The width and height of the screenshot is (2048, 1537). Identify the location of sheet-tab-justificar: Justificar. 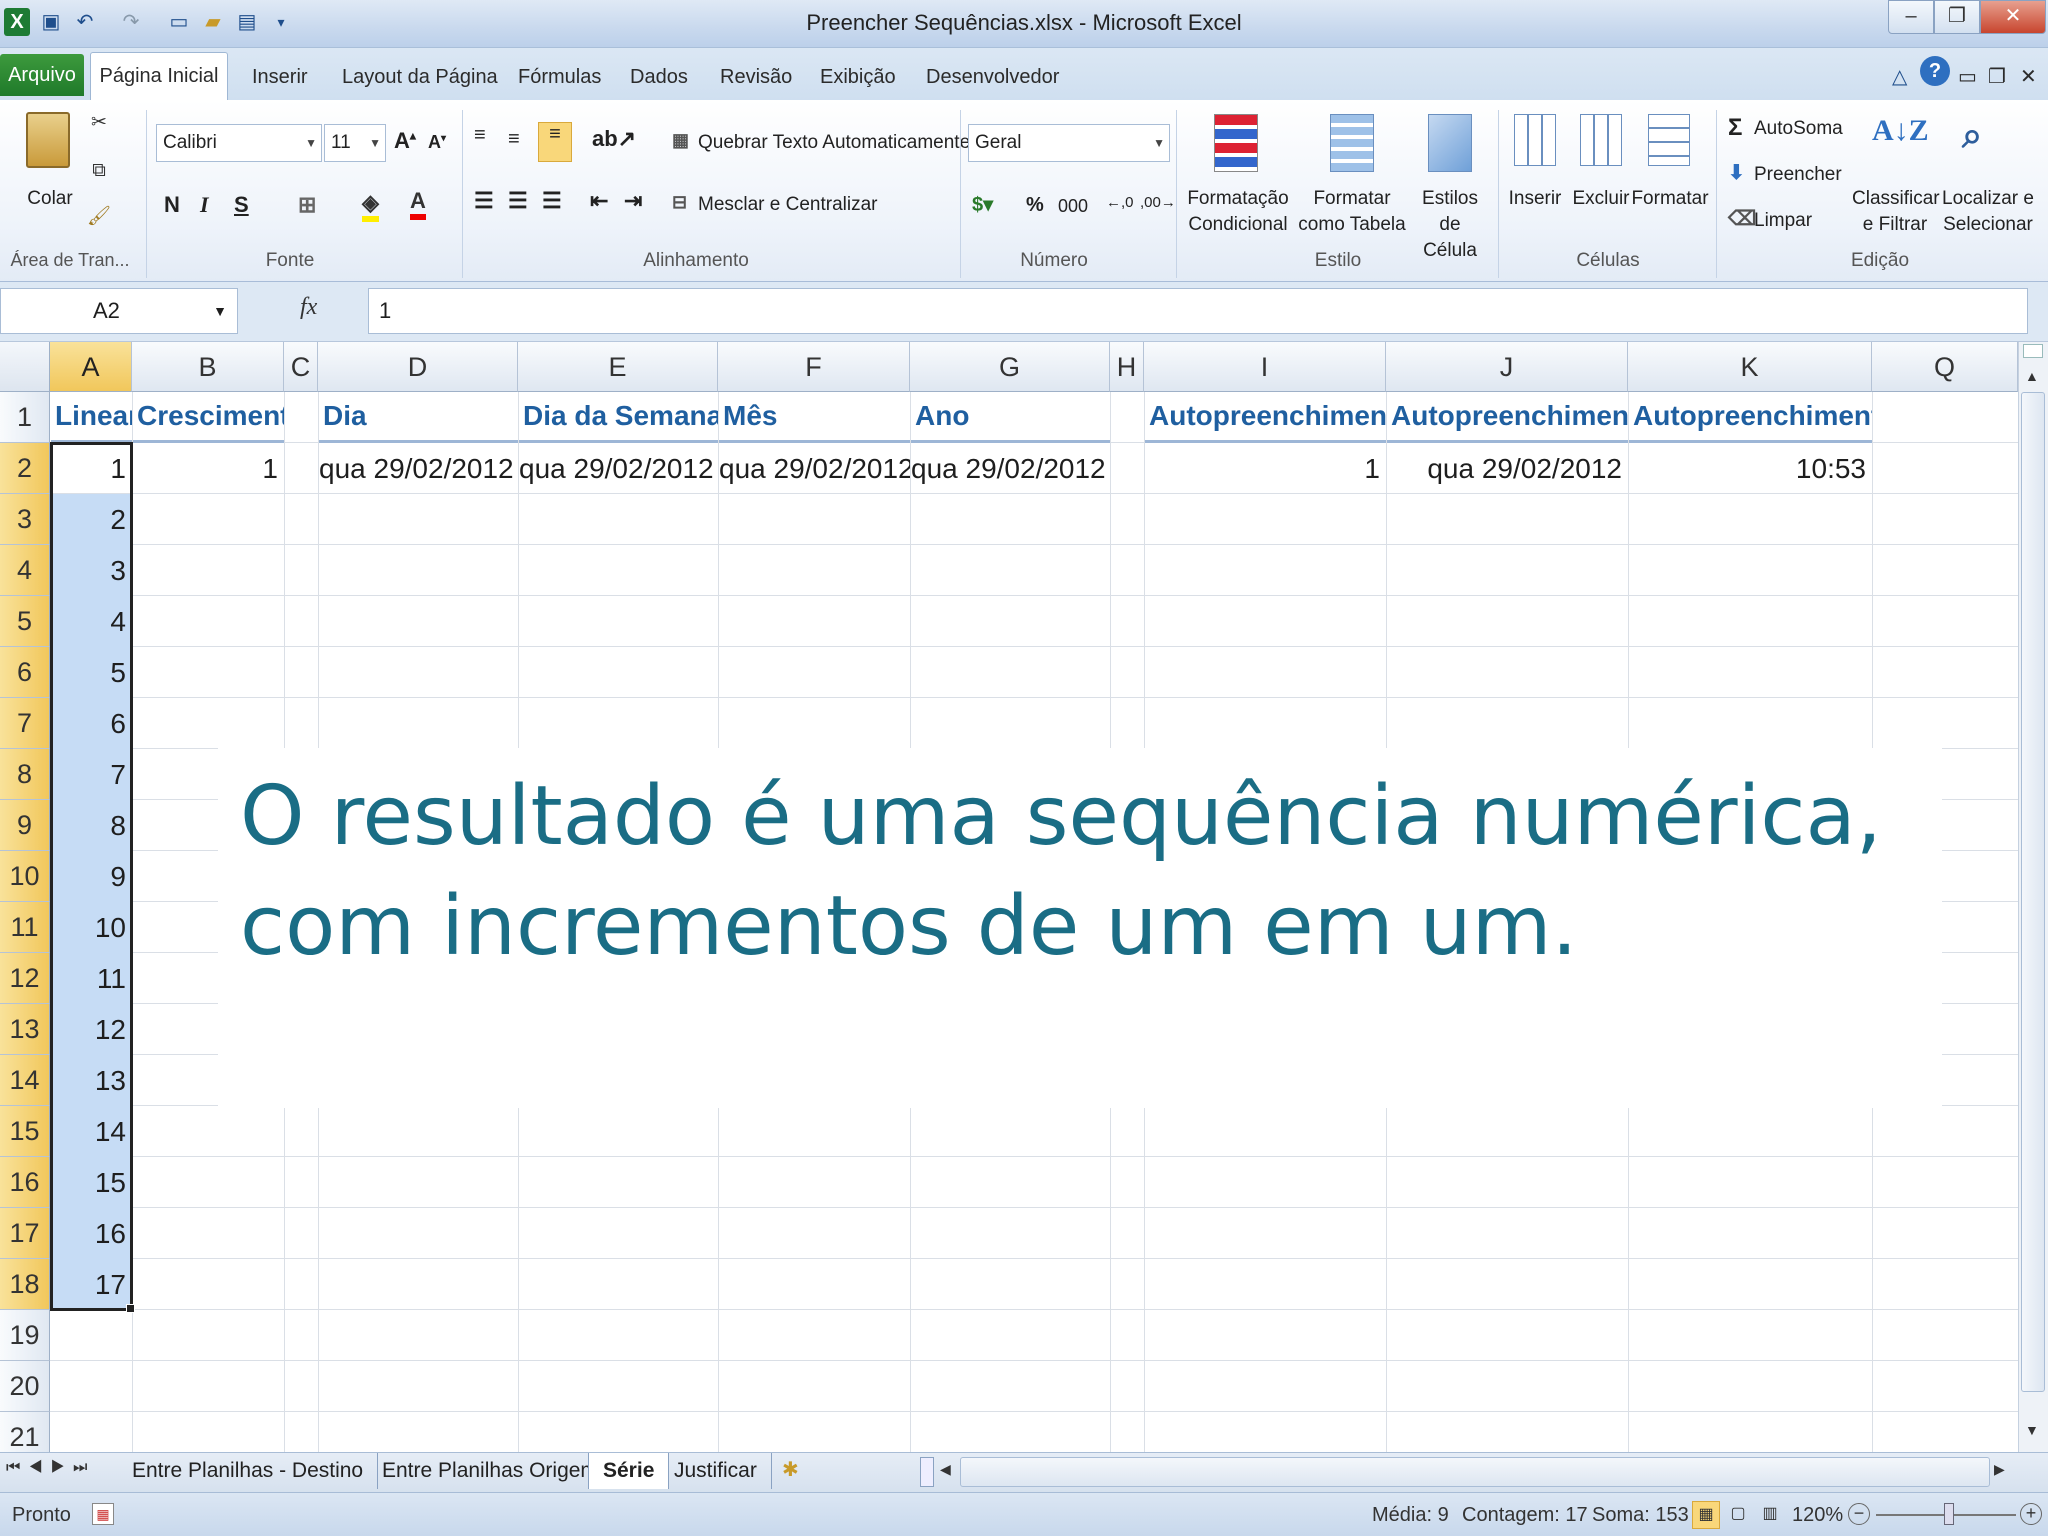
(716, 1471).